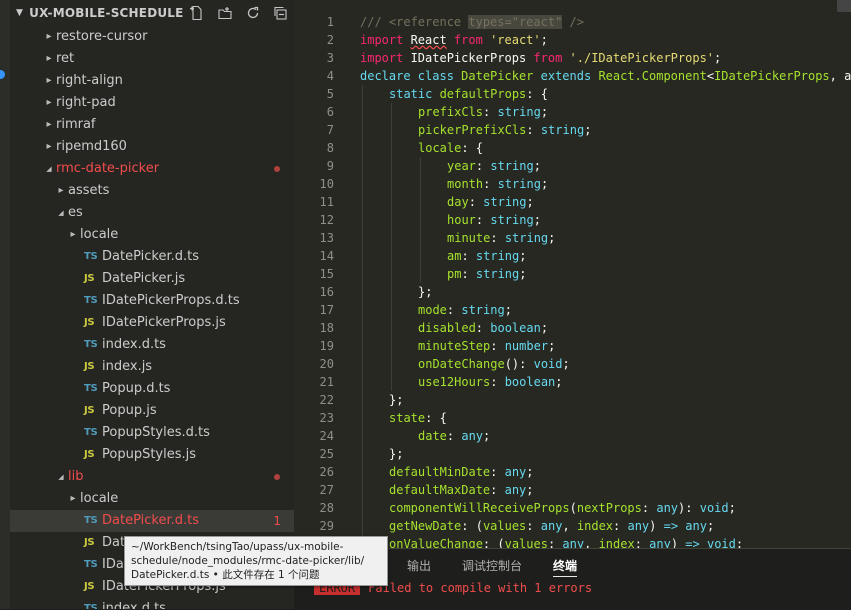 This screenshot has width=851, height=610. I want to click on tree-item-label: restore-cursor, so click(102, 36).